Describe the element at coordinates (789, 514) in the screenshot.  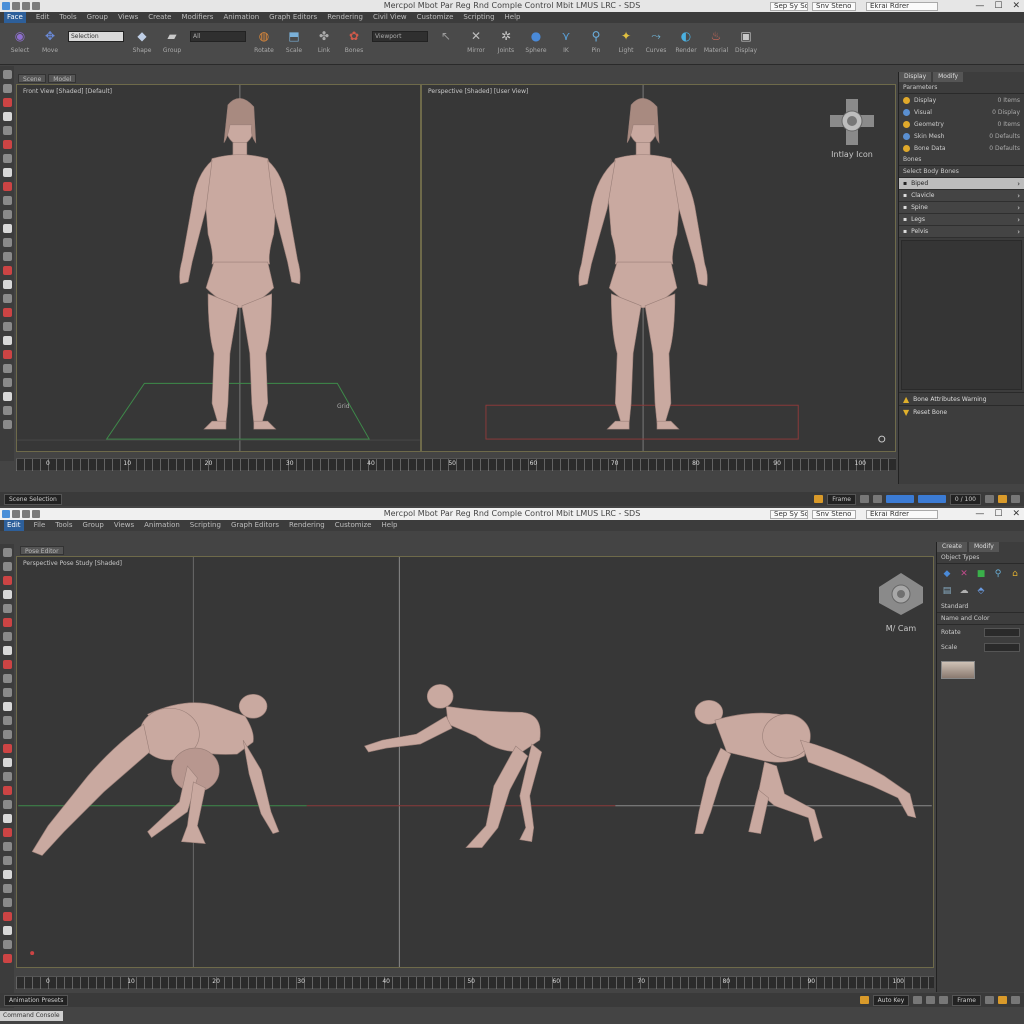
I see `title-field-1: Sep Sy Sqrad` at that location.